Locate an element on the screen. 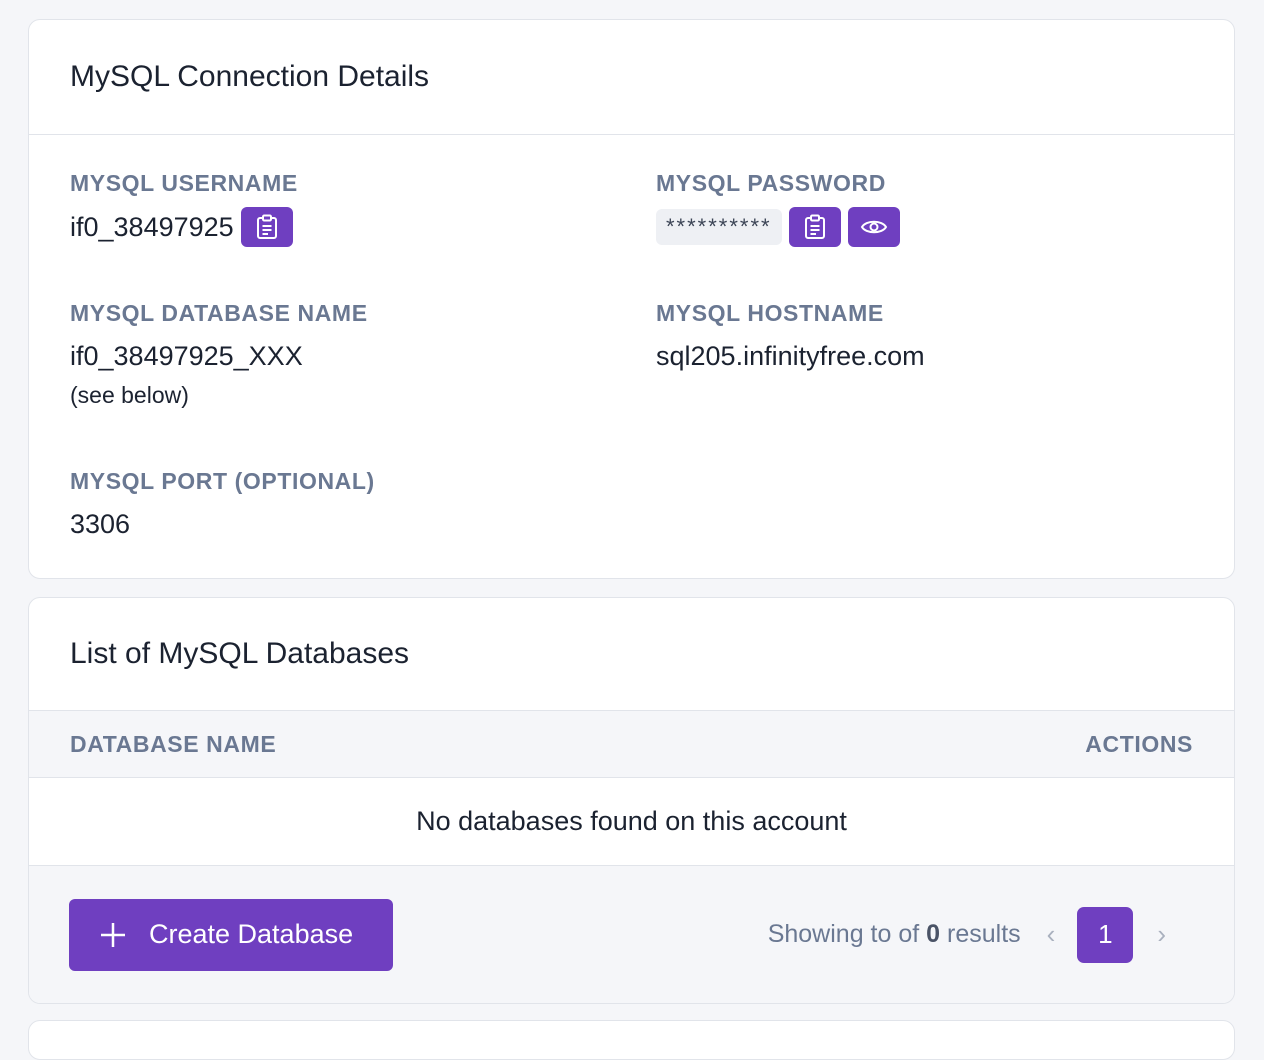  create-database-button: Create Database is located at coordinates (231, 934).